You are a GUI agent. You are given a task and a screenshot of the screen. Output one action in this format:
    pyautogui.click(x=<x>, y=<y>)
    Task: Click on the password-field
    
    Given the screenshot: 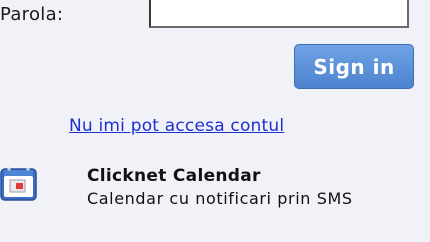 What is the action you would take?
    pyautogui.click(x=279, y=14)
    